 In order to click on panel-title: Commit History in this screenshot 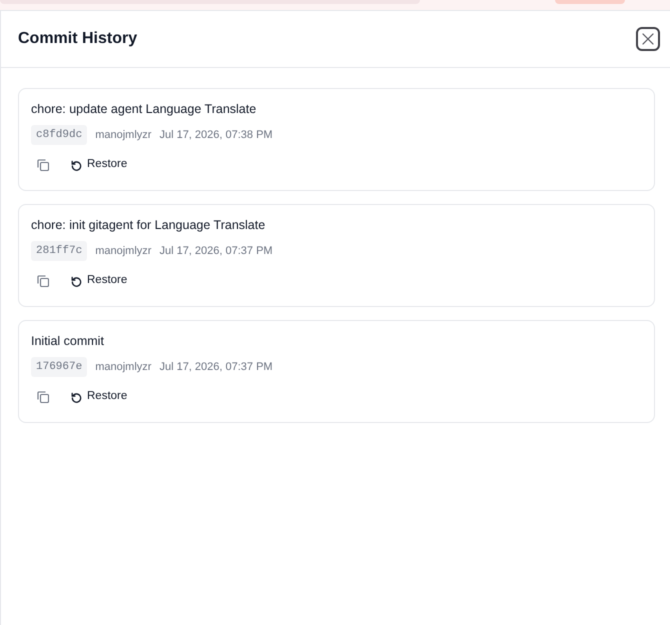, I will do `click(78, 39)`.